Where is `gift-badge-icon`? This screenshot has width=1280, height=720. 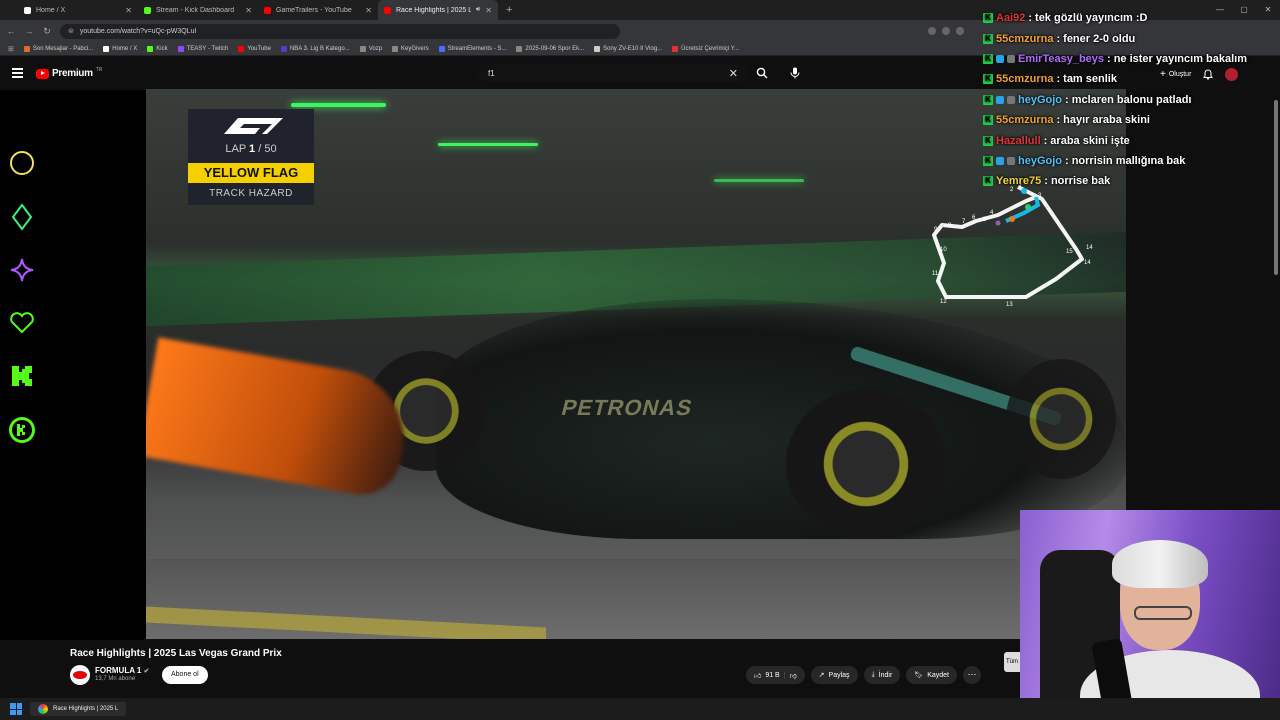
gift-badge-icon is located at coordinates (1011, 58).